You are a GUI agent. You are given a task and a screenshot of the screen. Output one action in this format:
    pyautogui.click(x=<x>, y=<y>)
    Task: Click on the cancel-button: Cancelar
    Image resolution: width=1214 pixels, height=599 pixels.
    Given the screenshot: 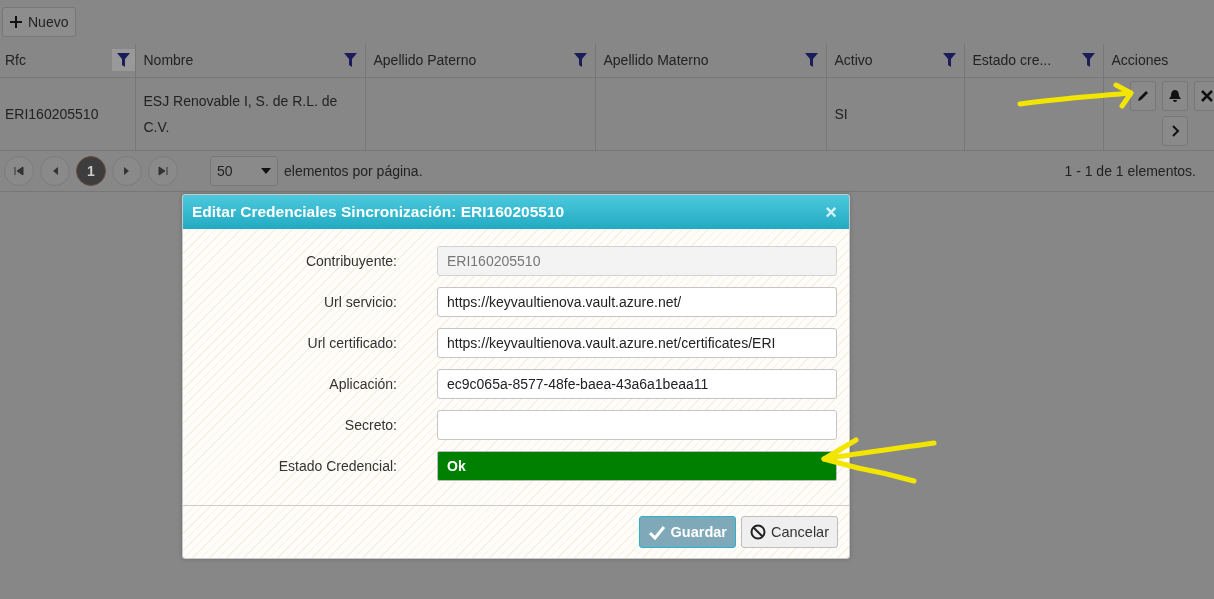 What is the action you would take?
    pyautogui.click(x=789, y=532)
    